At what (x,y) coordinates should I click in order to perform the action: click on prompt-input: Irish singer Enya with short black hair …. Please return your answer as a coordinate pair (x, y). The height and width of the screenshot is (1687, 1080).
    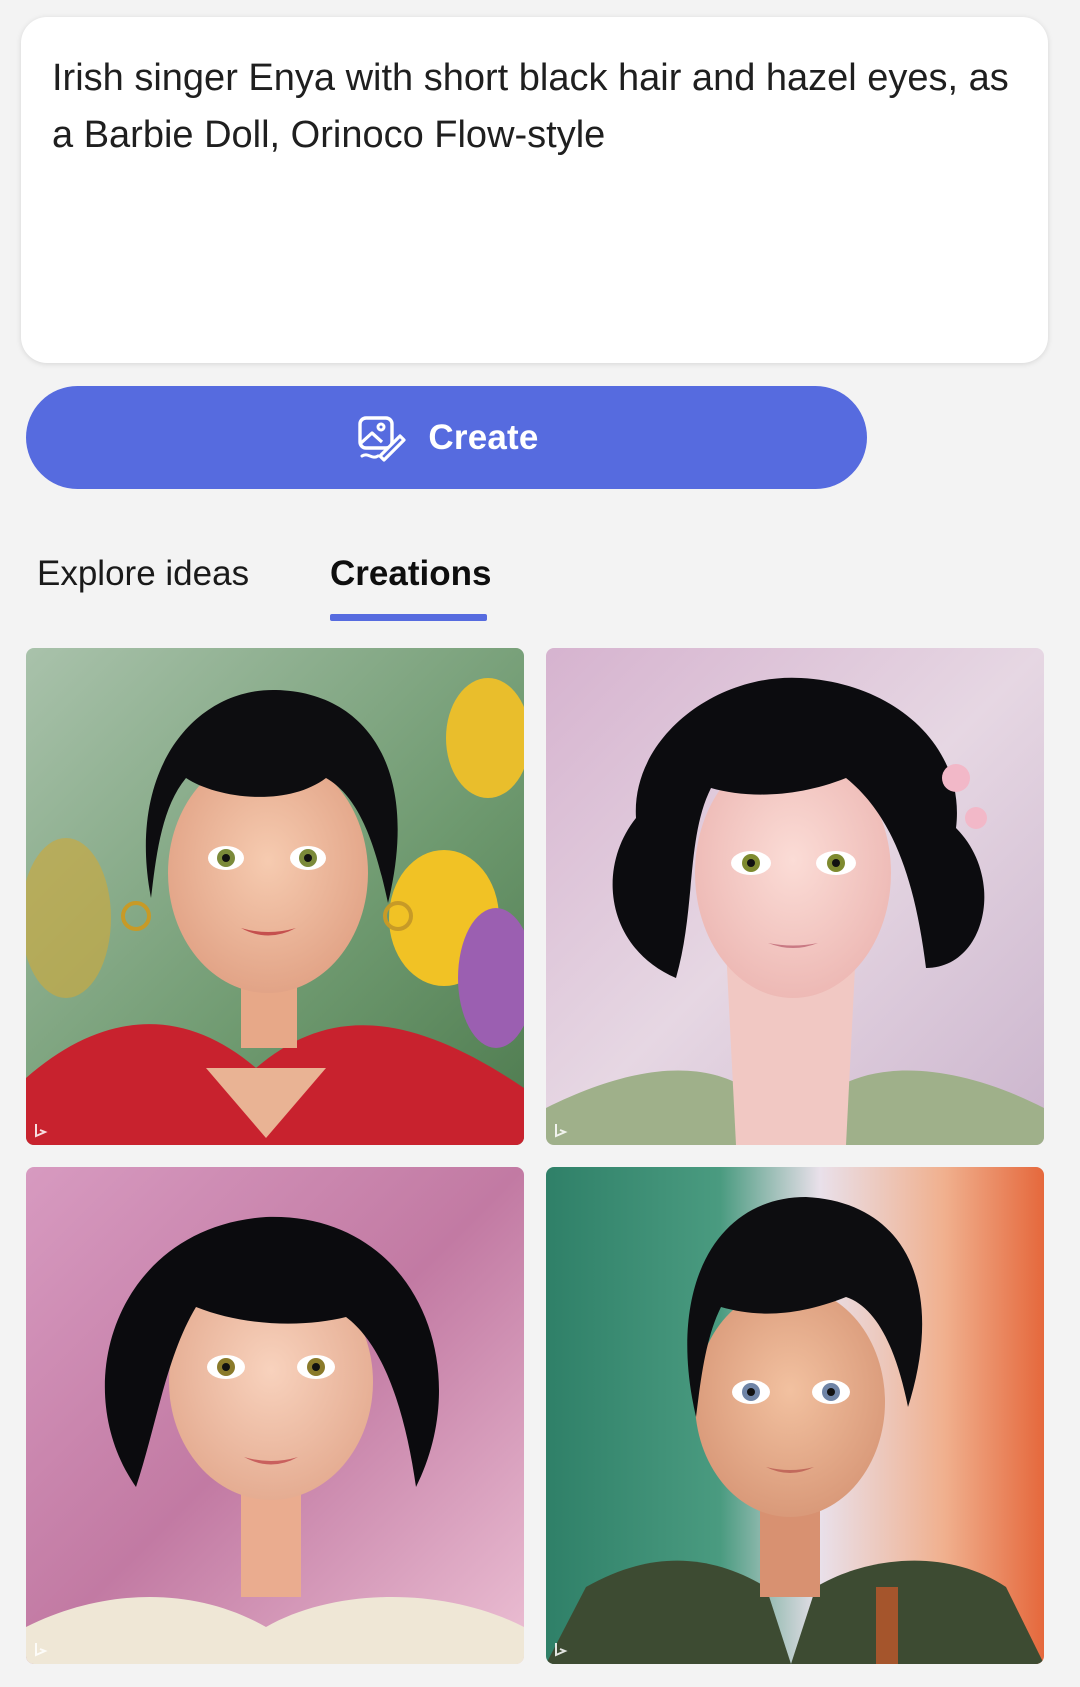
    Looking at the image, I should click on (534, 190).